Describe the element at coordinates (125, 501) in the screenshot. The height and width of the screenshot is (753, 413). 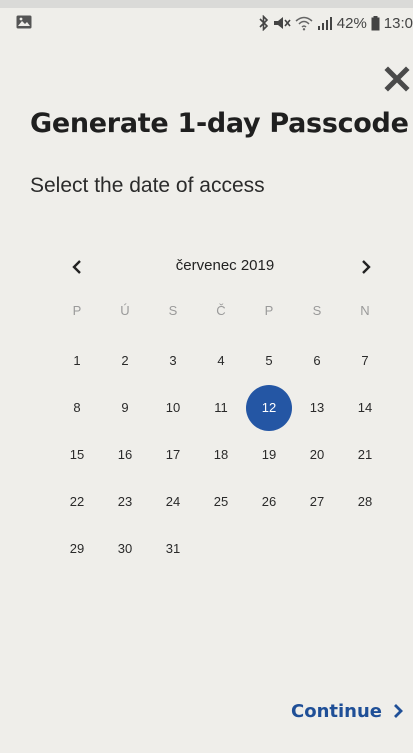
I see `calendar-day: 23` at that location.